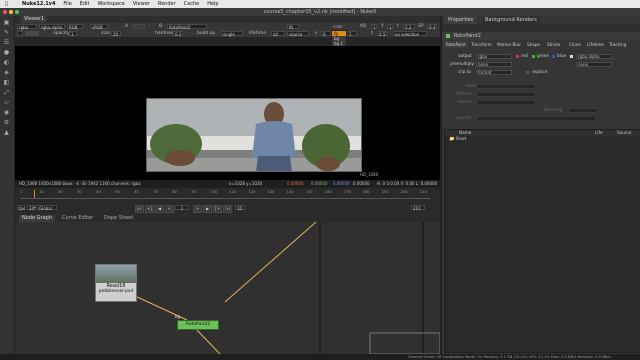  Describe the element at coordinates (536, 118) in the screenshot. I see `opacity-slider` at that location.